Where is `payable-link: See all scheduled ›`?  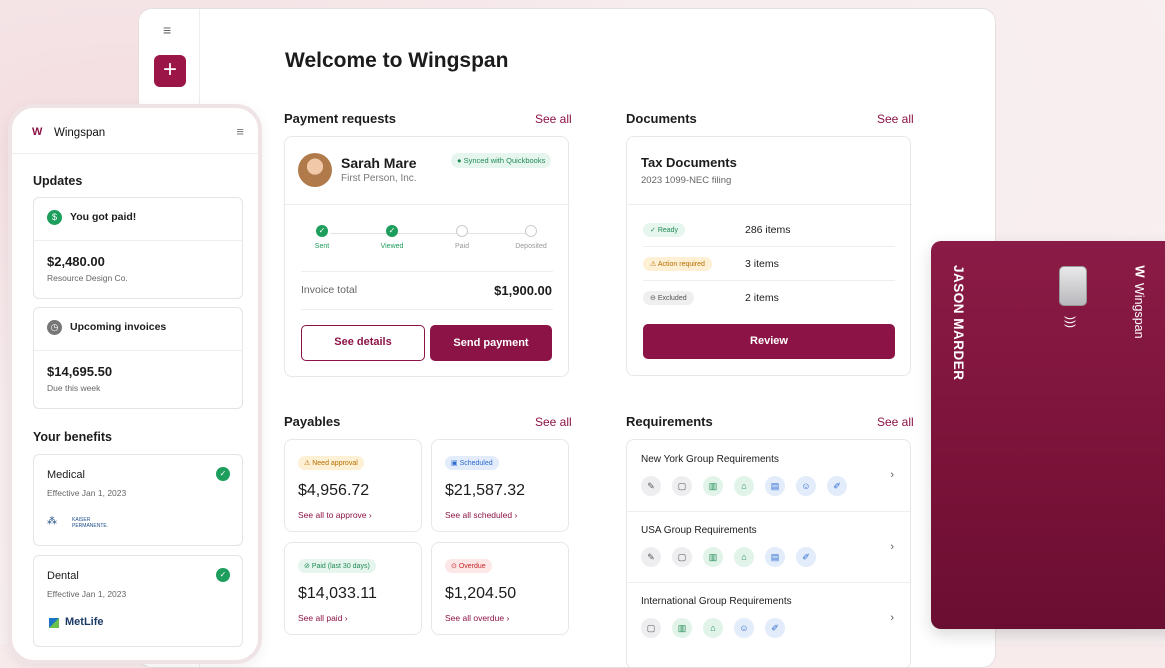 payable-link: See all scheduled › is located at coordinates (481, 515).